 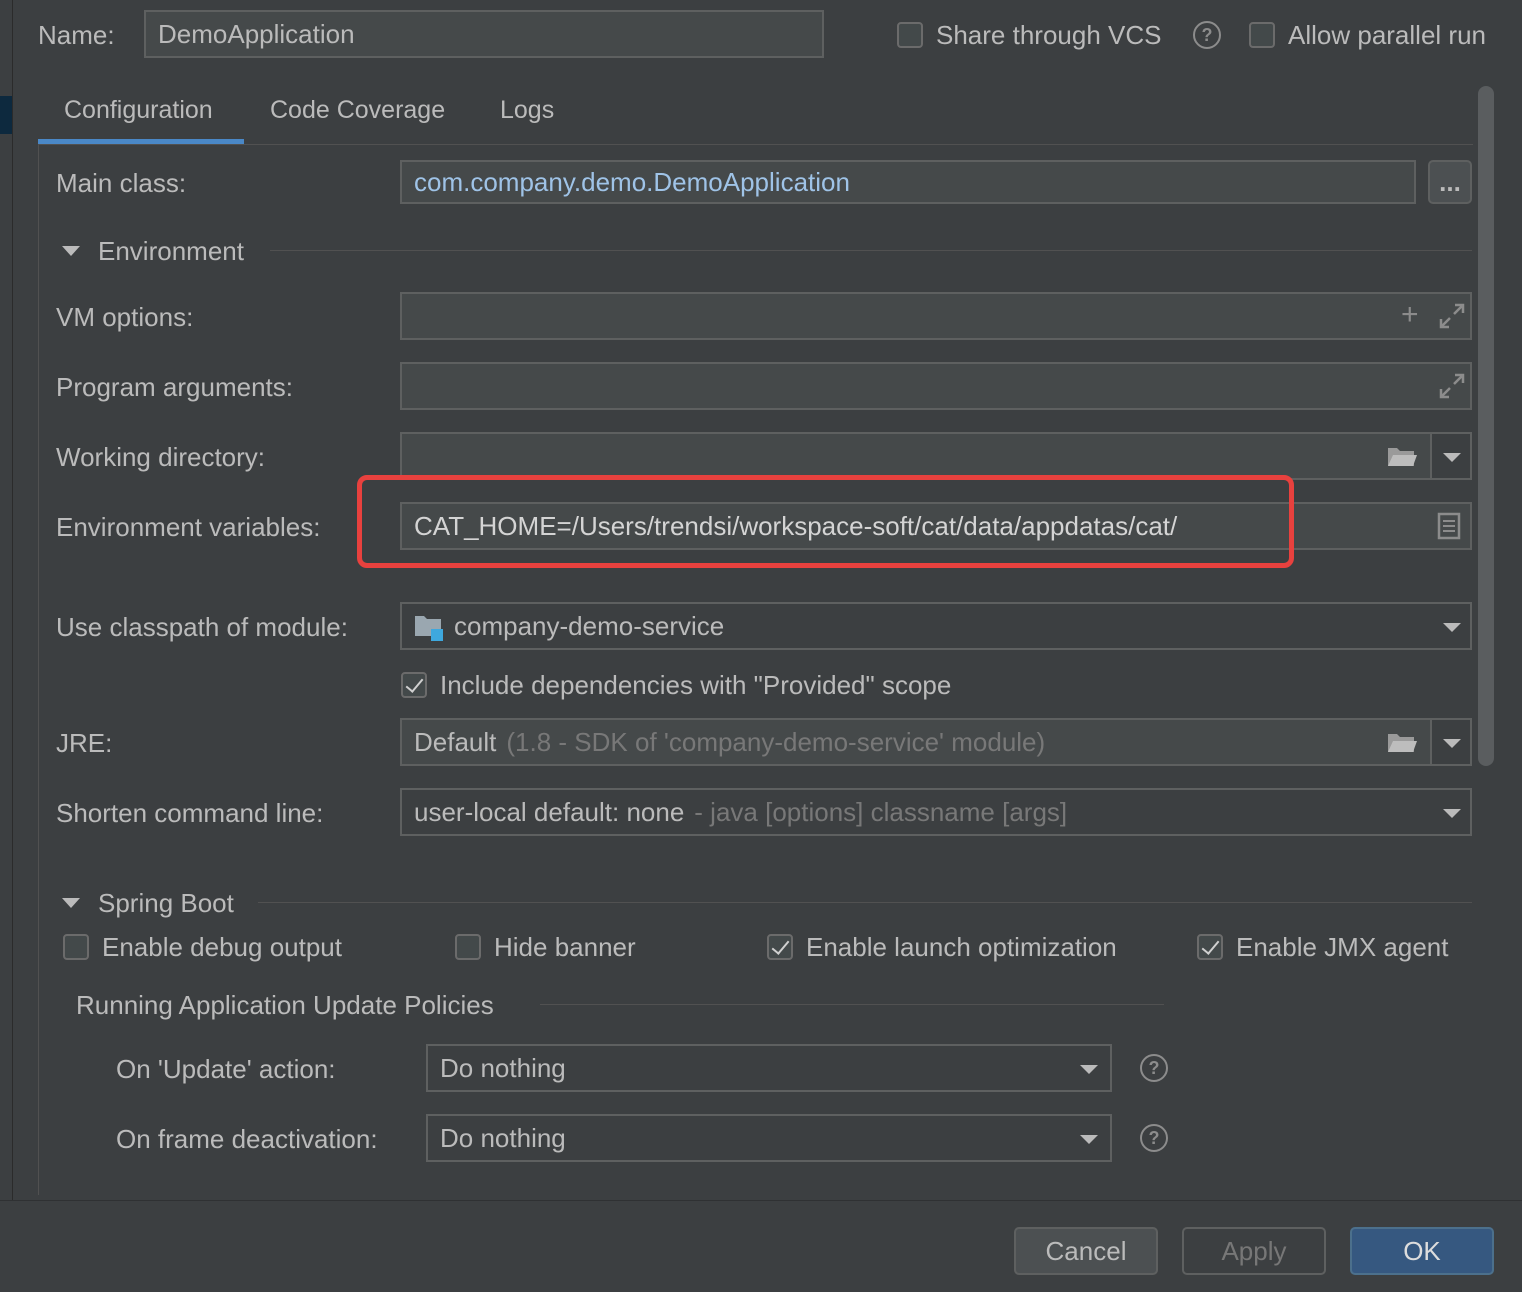 What do you see at coordinates (852, 1004) in the screenshot?
I see `policies-separator` at bounding box center [852, 1004].